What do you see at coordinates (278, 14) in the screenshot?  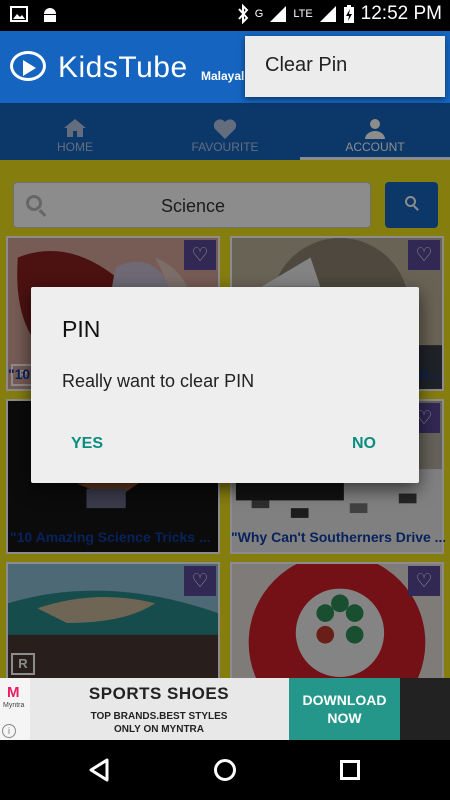 I see `signal-icon` at bounding box center [278, 14].